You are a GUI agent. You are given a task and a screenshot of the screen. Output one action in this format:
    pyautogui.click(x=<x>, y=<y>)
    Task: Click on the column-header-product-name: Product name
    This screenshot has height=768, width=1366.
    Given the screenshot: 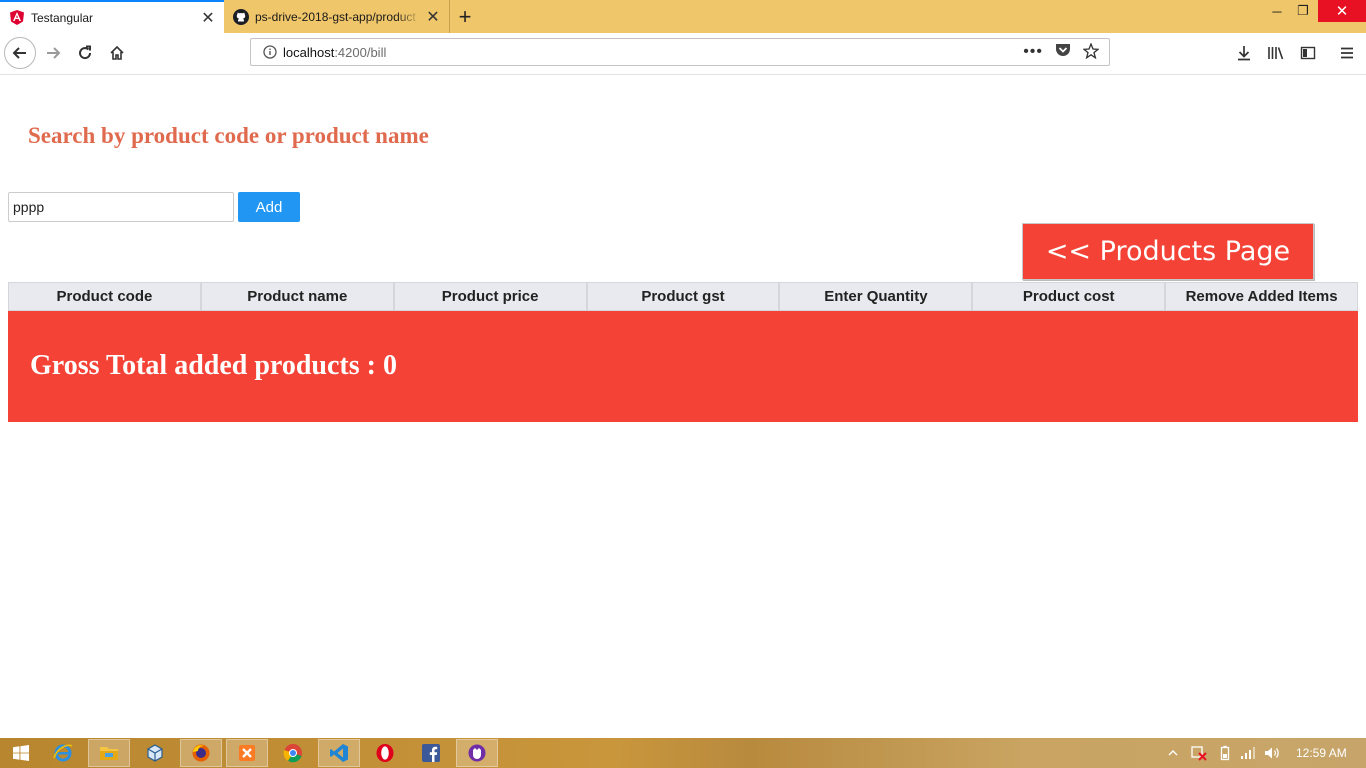 What is the action you would take?
    pyautogui.click(x=297, y=296)
    